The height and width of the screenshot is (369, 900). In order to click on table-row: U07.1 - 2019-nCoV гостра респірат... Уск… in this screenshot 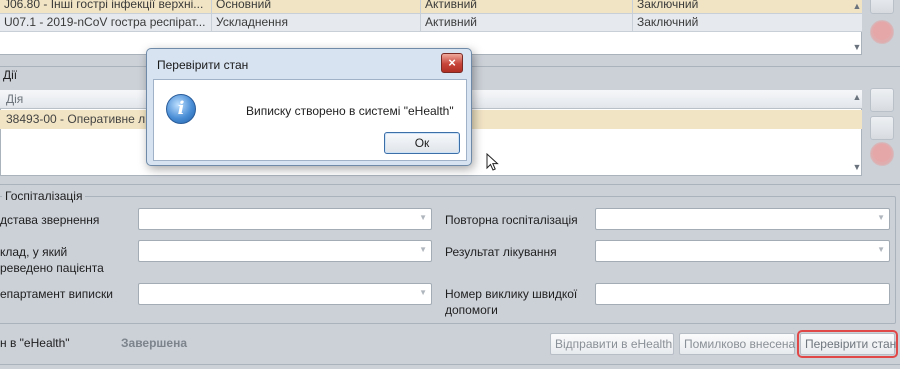, I will do `click(431, 23)`.